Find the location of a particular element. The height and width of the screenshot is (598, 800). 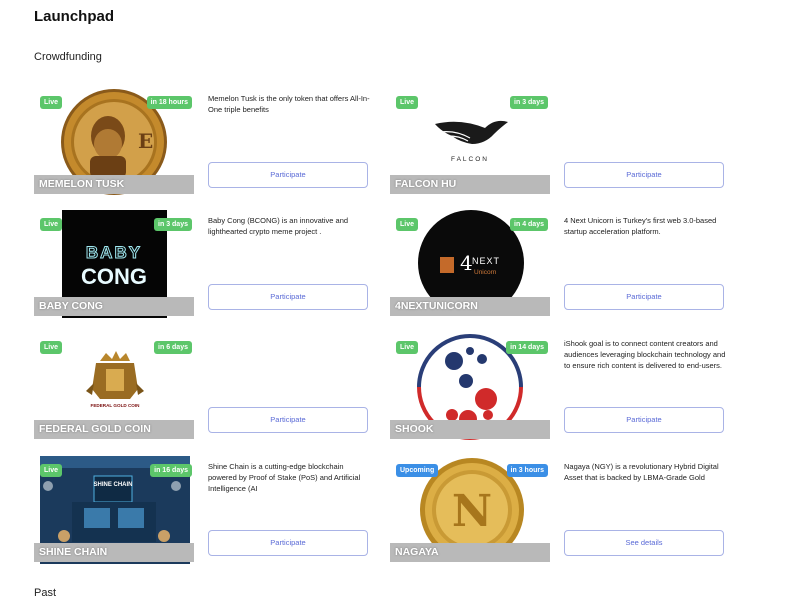

project-name: NAGAYA is located at coordinates (470, 552).